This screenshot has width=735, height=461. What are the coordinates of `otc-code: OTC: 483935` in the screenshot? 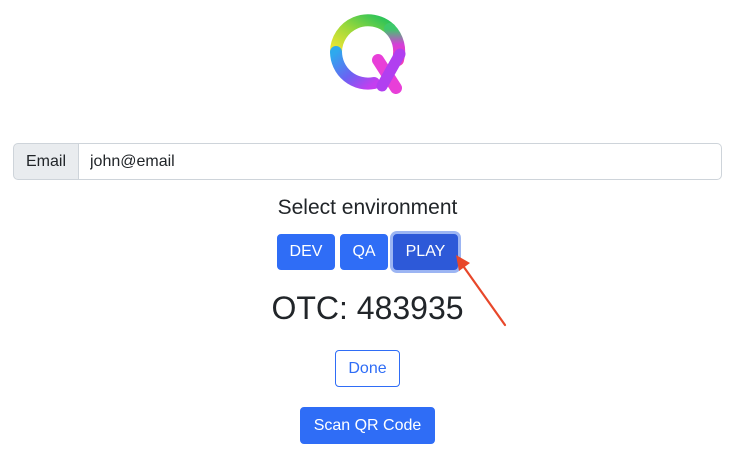 It's located at (367, 308).